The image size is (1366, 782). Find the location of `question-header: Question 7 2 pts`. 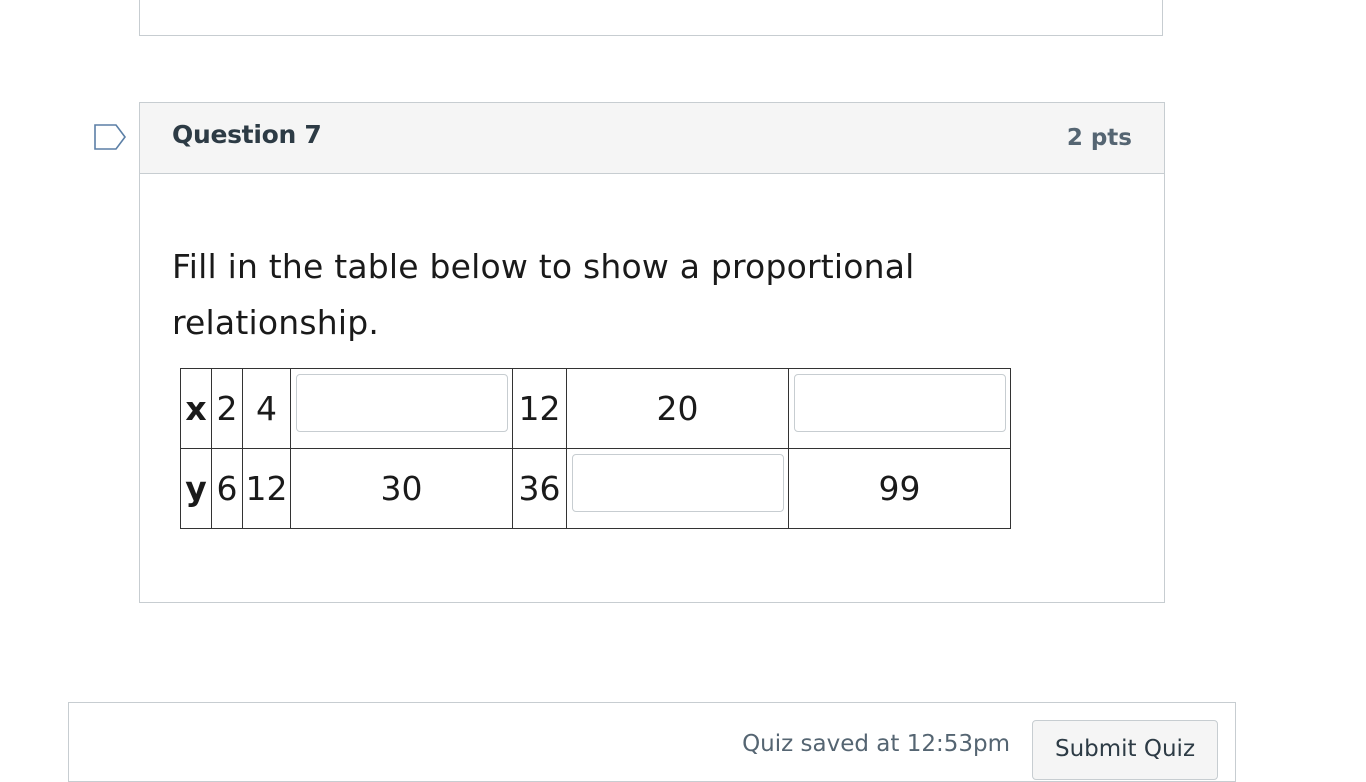

question-header: Question 7 2 pts is located at coordinates (652, 138).